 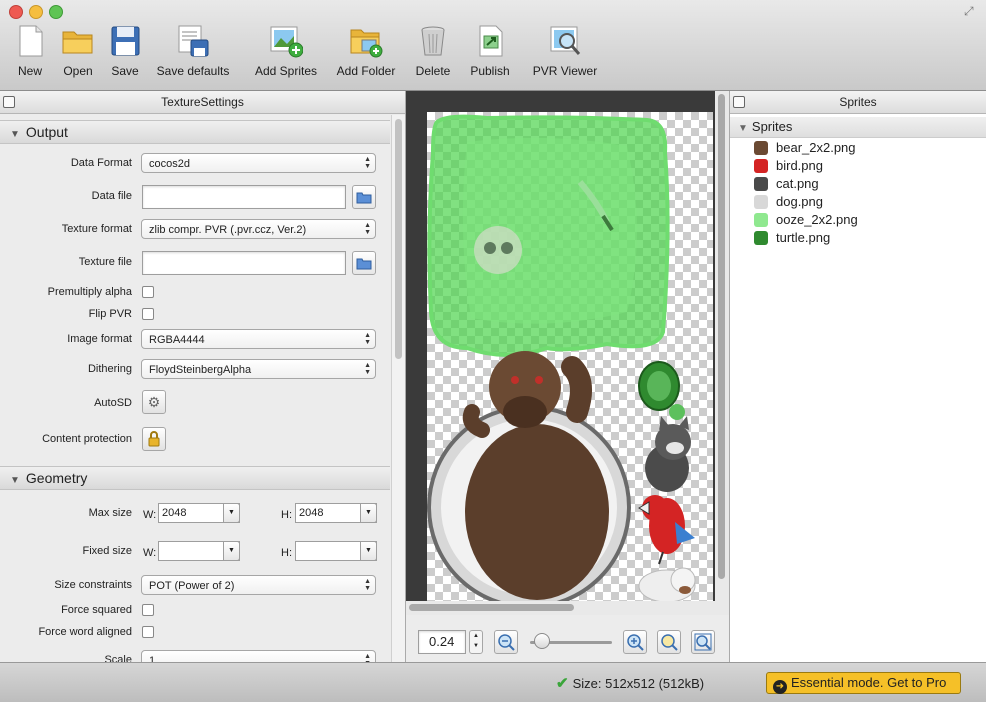 I want to click on flip-pvr-label: Flip PVR, so click(x=110, y=314).